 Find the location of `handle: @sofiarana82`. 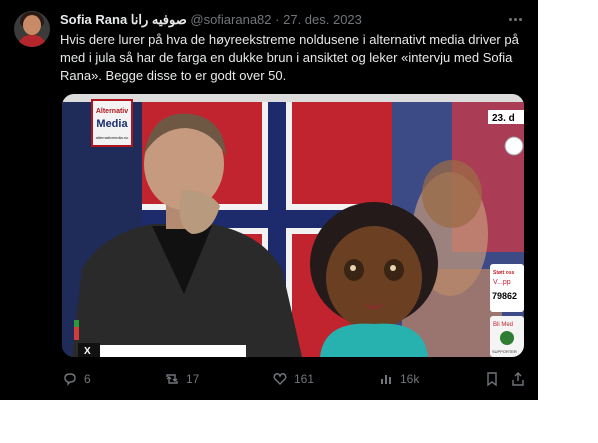

handle: @sofiarana82 is located at coordinates (230, 19).